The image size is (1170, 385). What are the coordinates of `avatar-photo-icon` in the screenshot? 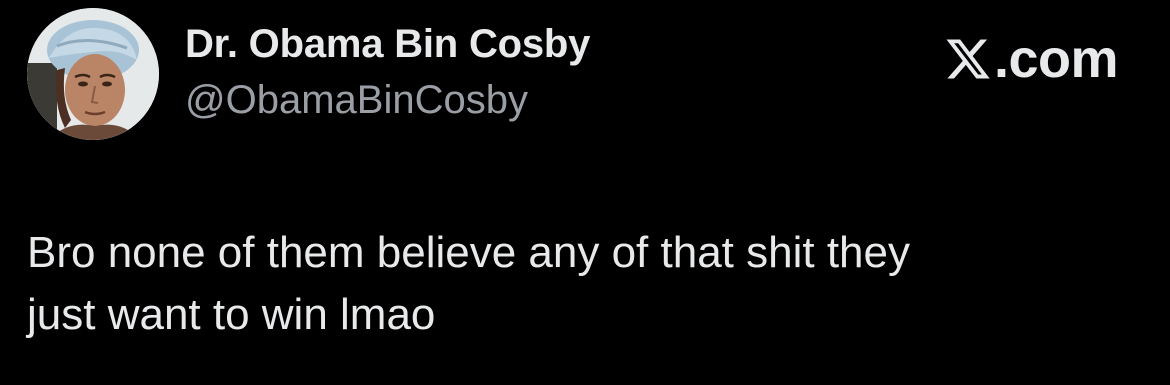 It's located at (93, 74).